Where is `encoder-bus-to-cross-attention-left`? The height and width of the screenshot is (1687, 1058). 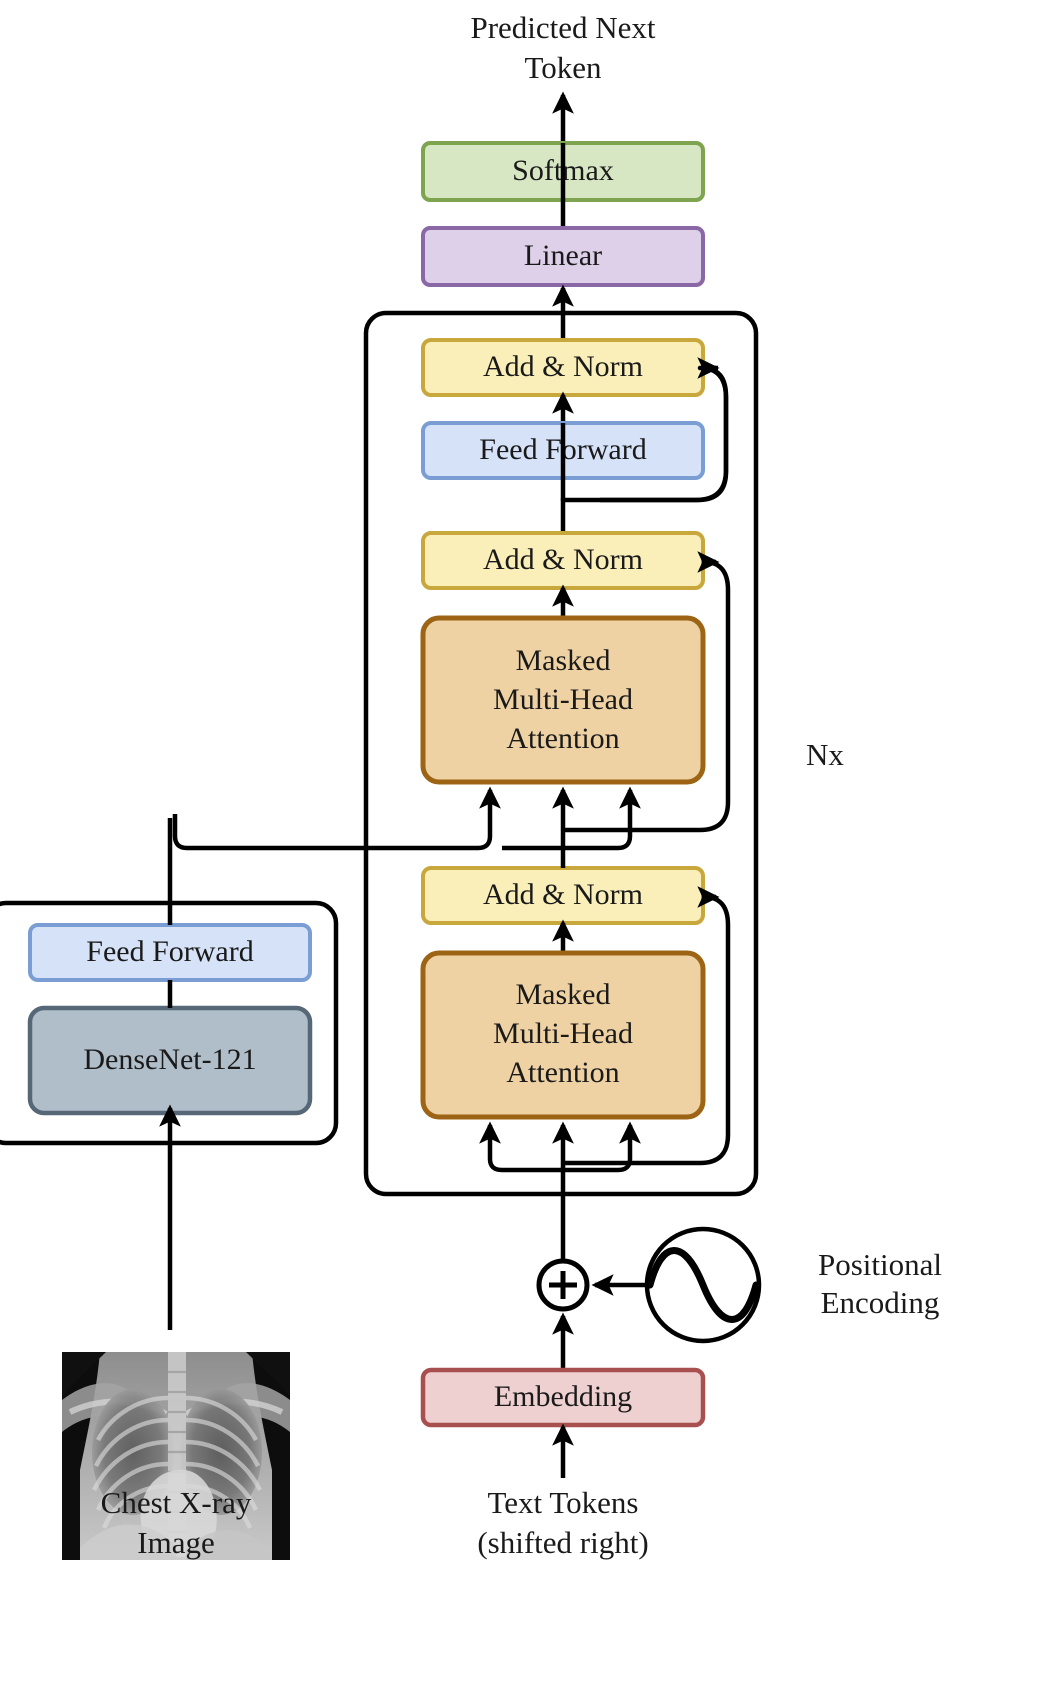
encoder-bus-to-cross-attention-left is located at coordinates (332, 831).